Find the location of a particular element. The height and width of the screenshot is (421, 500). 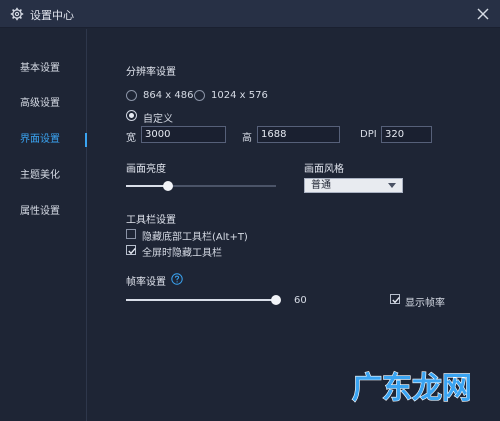

style-select: 普通 is located at coordinates (353, 185).